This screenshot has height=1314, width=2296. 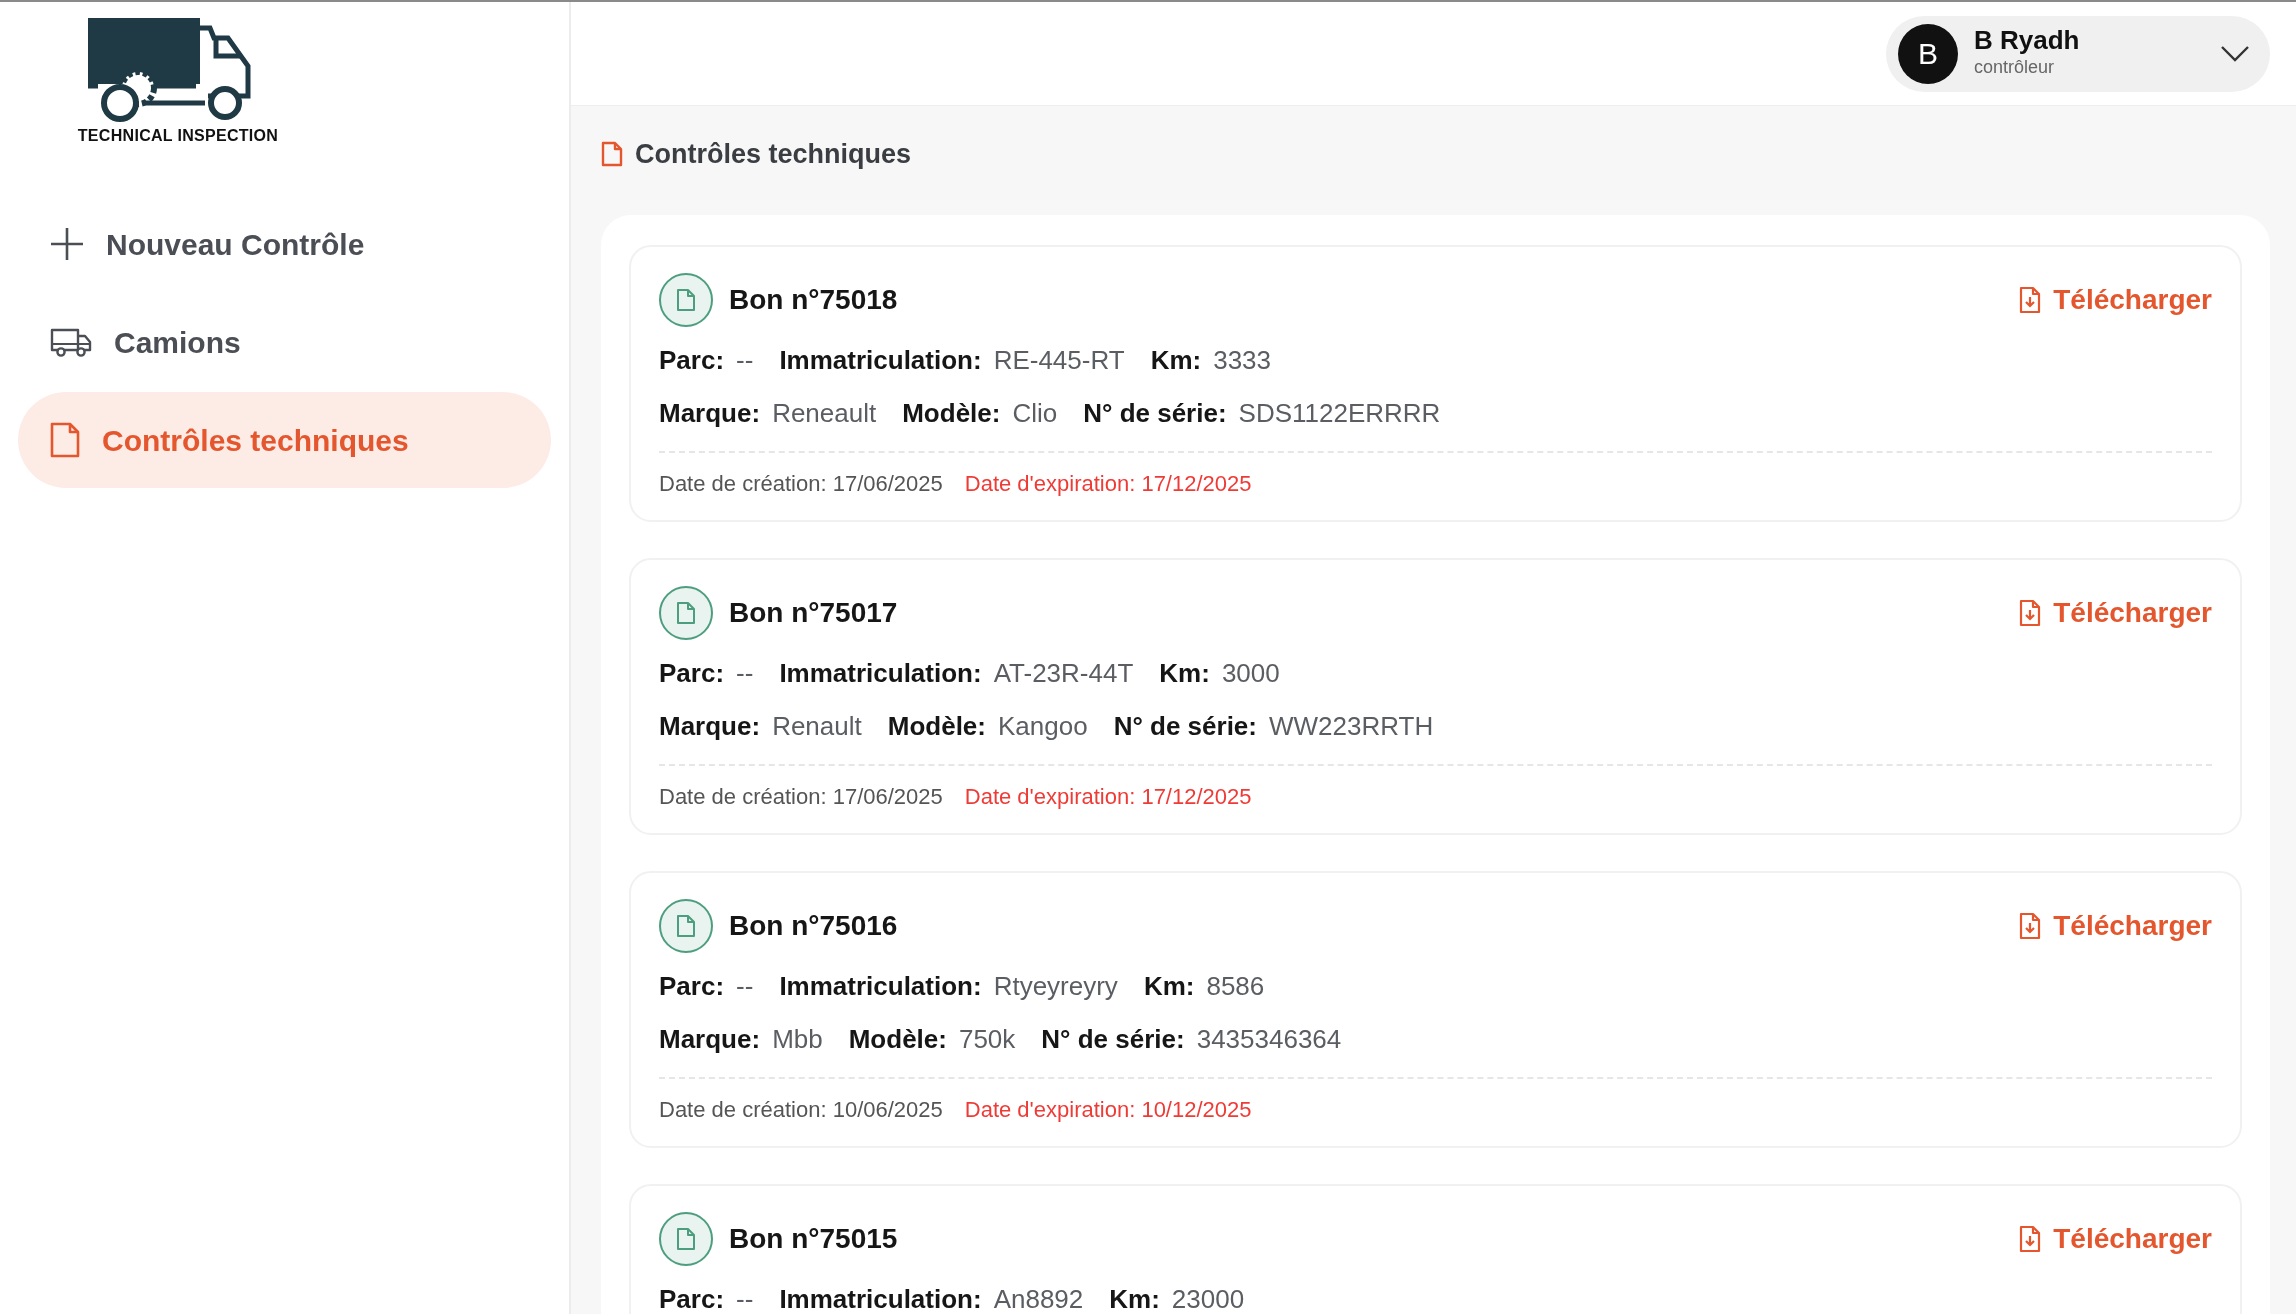 I want to click on field-value: Reneault, so click(x=824, y=412).